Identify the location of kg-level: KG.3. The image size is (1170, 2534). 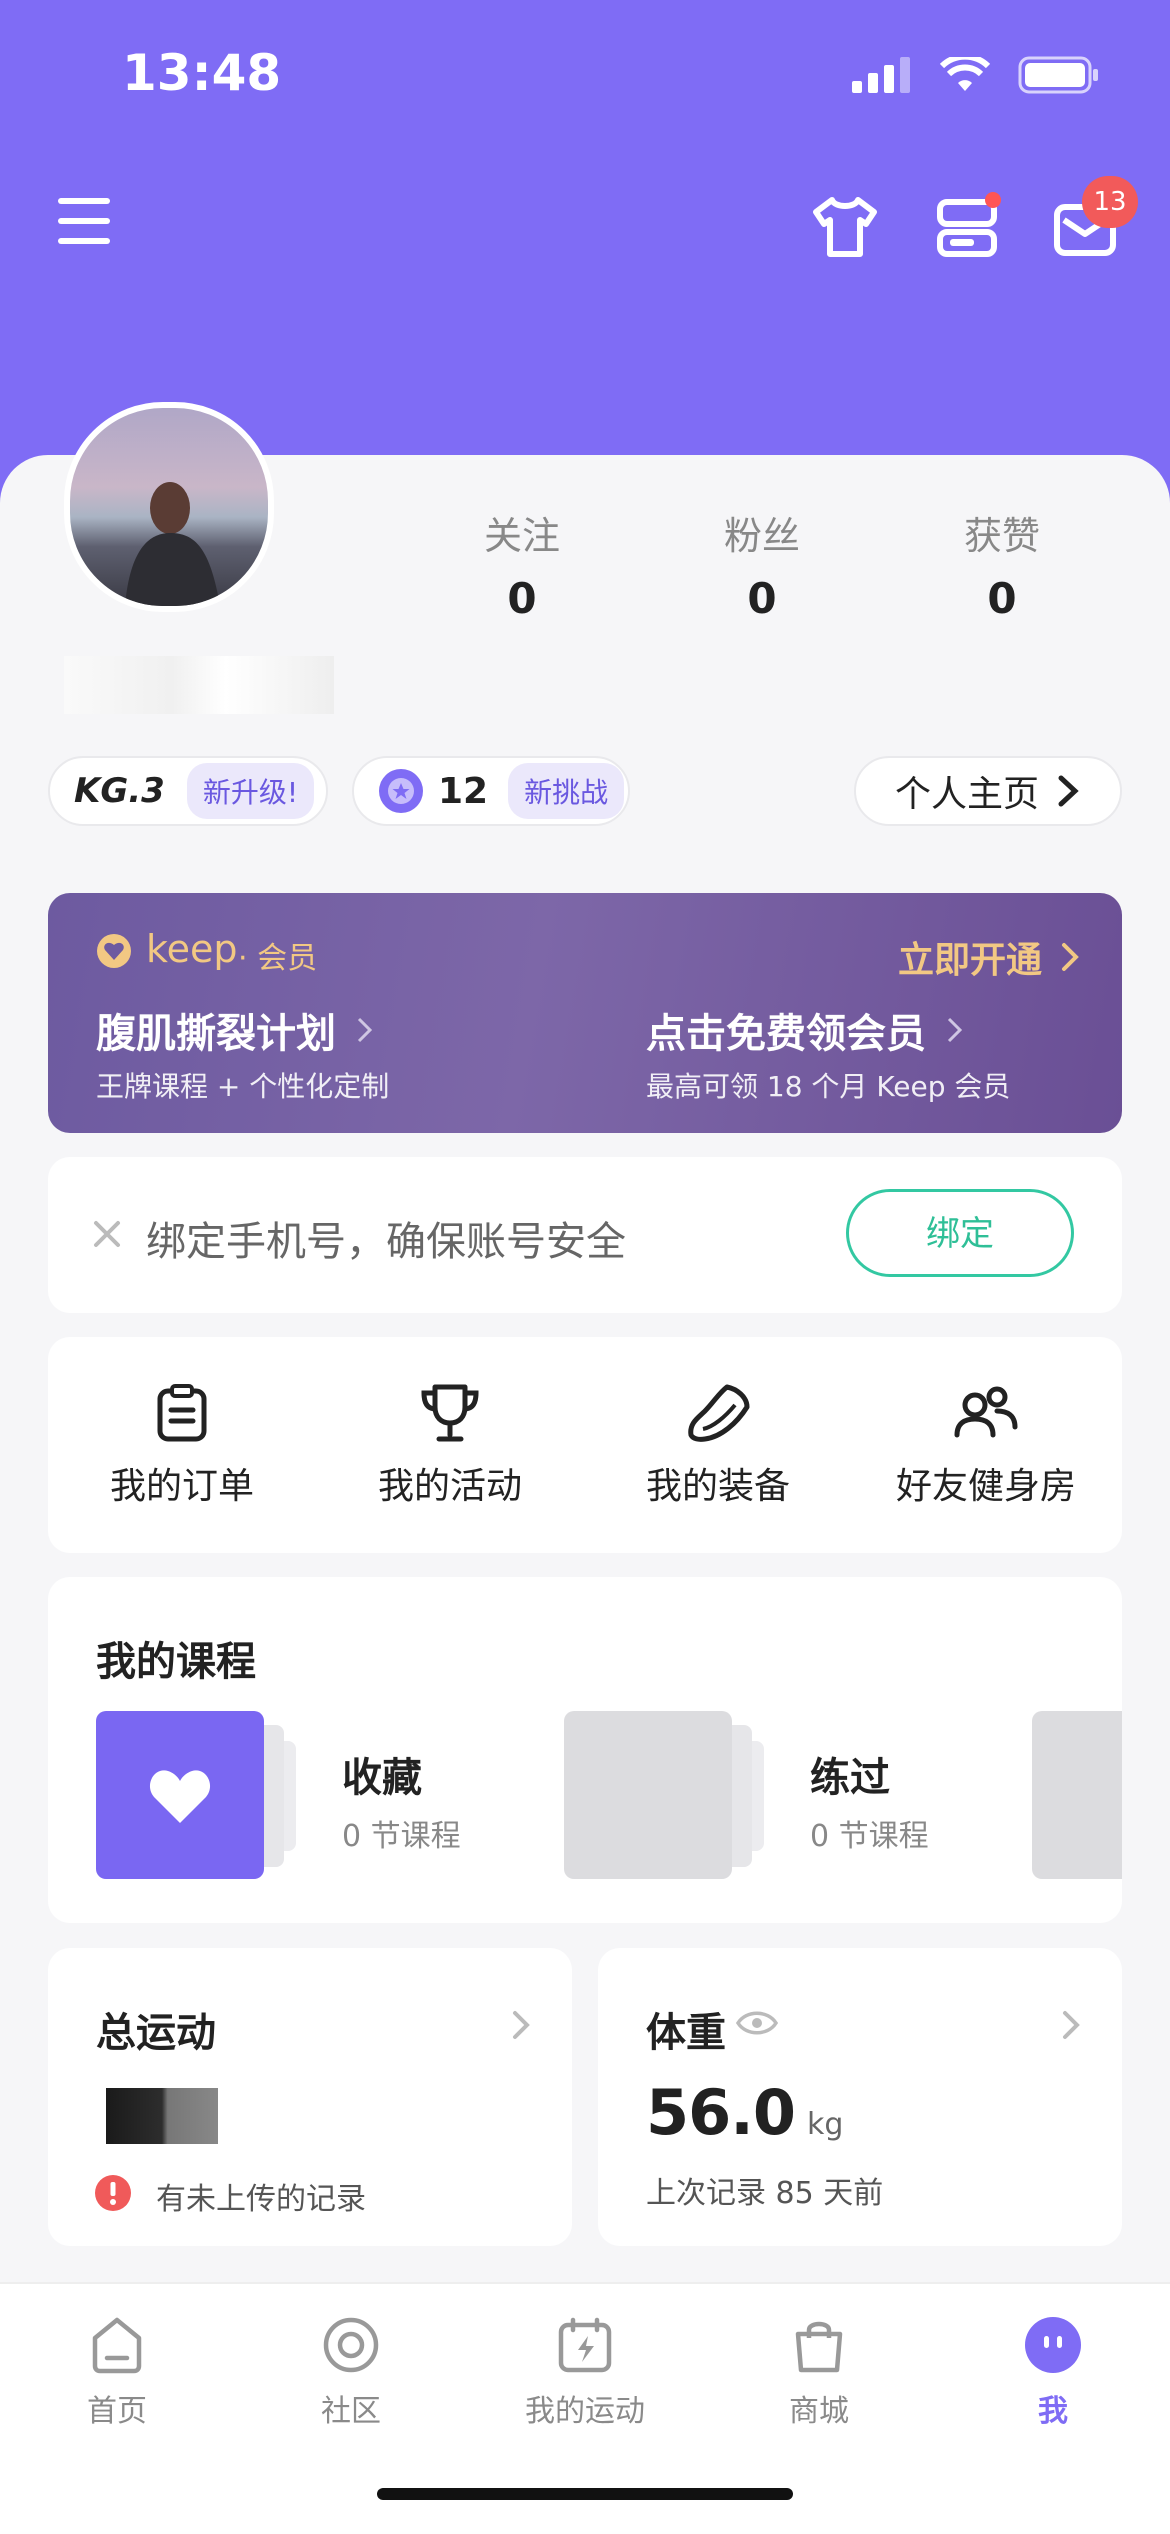
(119, 791).